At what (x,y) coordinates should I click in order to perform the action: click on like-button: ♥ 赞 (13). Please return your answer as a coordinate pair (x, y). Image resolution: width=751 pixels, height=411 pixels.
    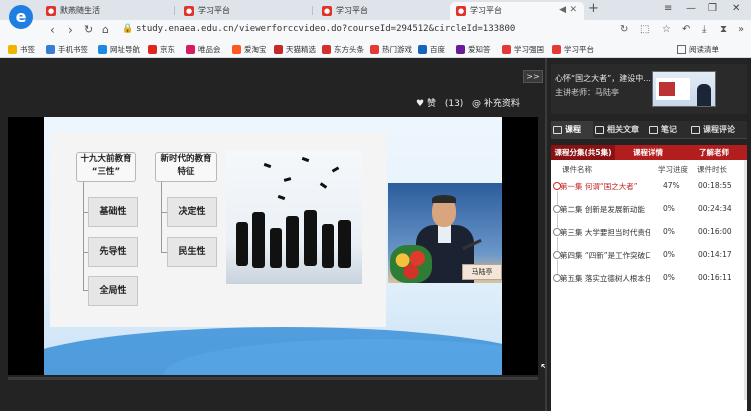
    Looking at the image, I should click on (439, 102).